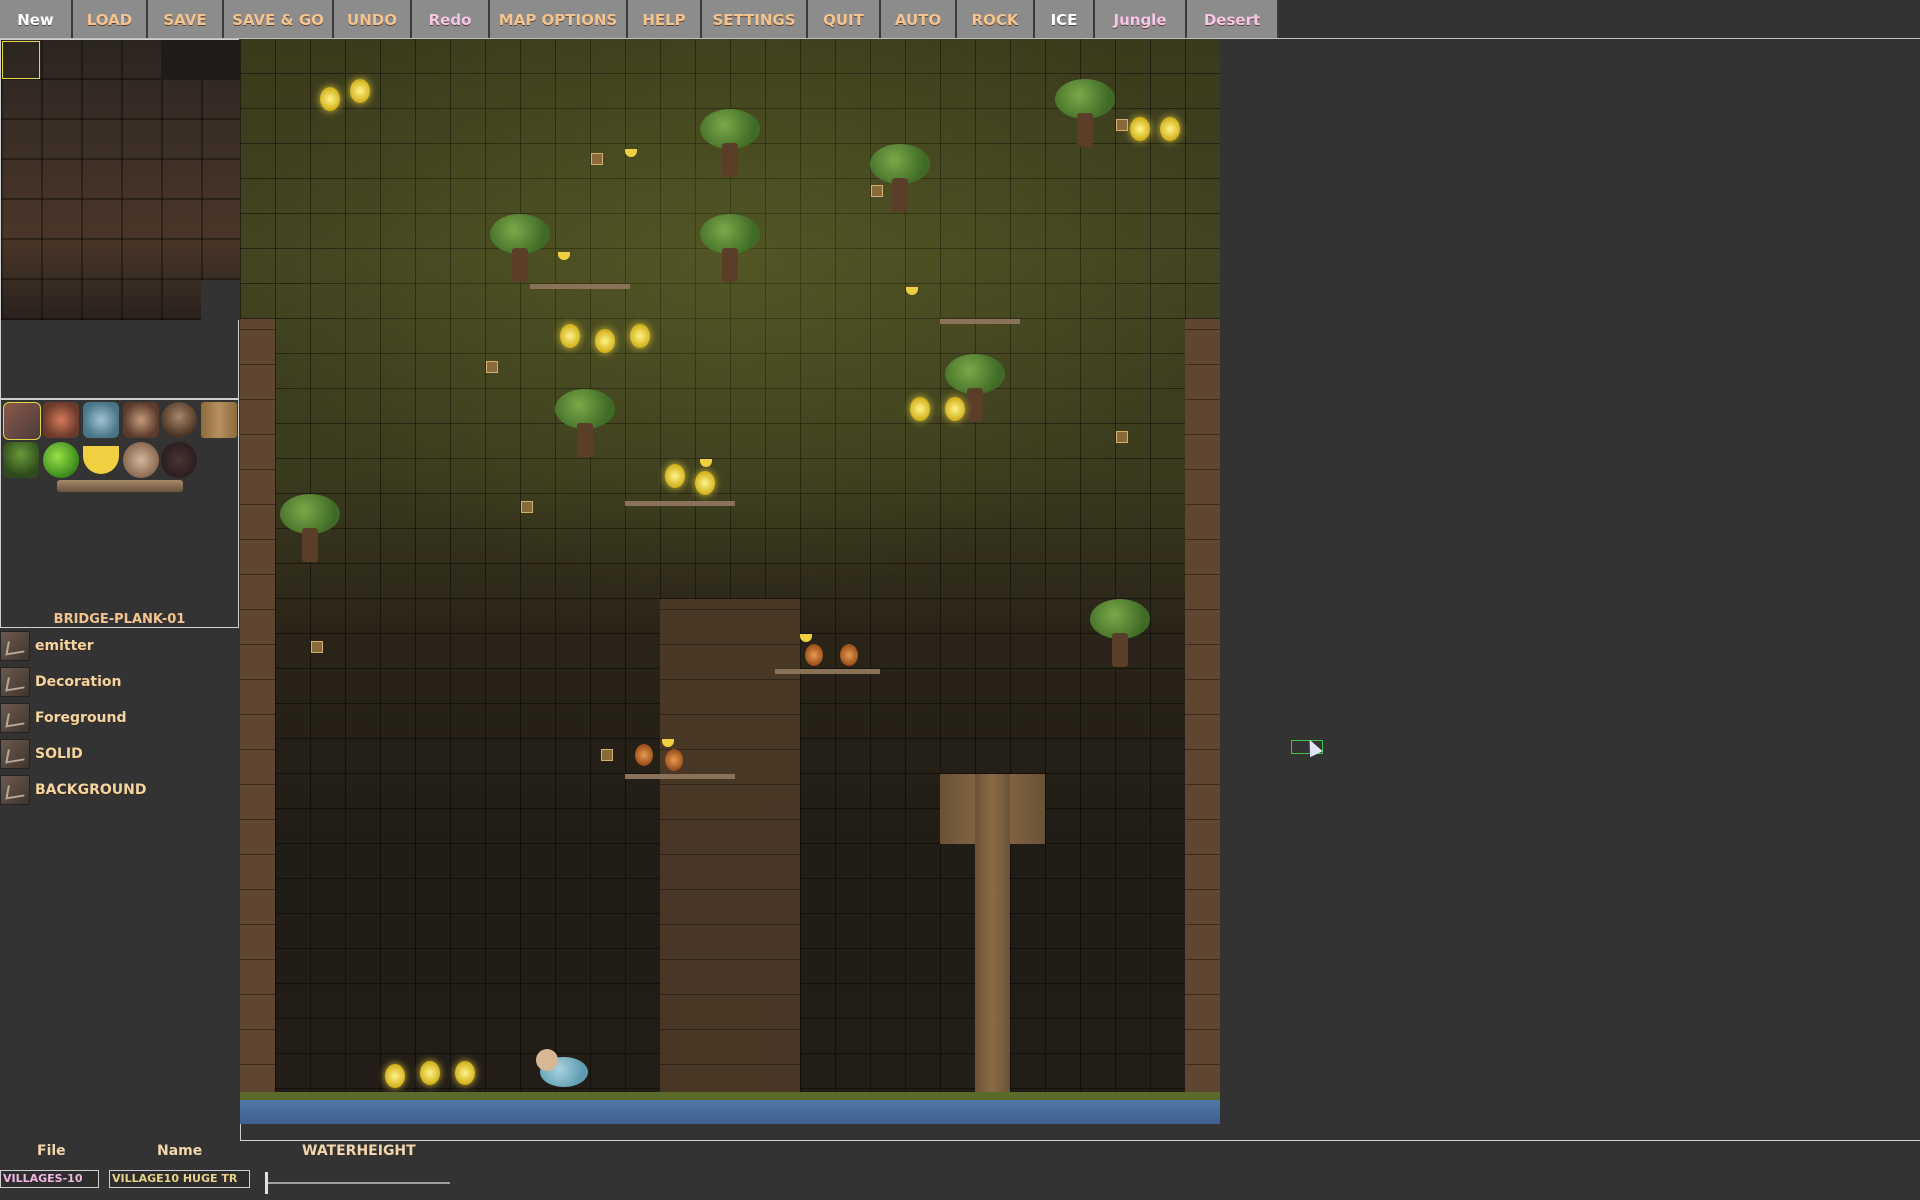  What do you see at coordinates (357, 1183) in the screenshot?
I see `waterheight-slider` at bounding box center [357, 1183].